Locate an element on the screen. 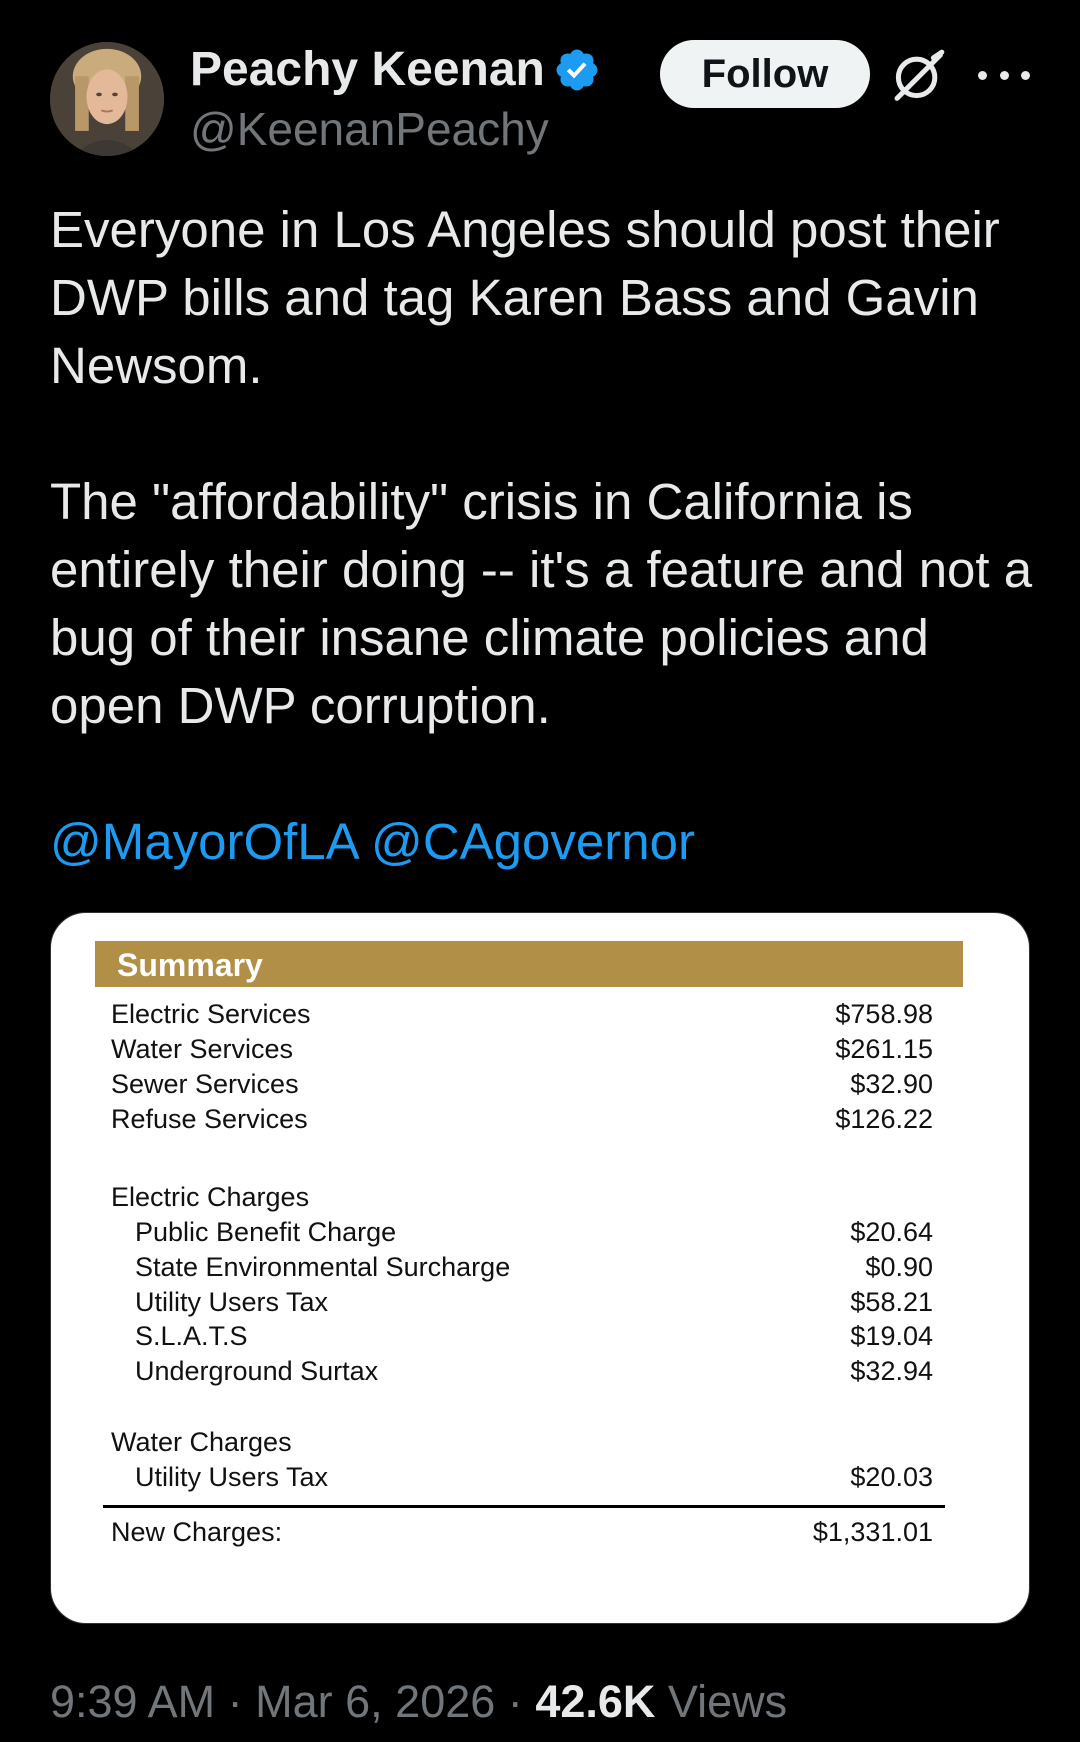  post-metadata: 9:39 AM · Mar 6, 2026 · 42.6K Views is located at coordinates (418, 1702).